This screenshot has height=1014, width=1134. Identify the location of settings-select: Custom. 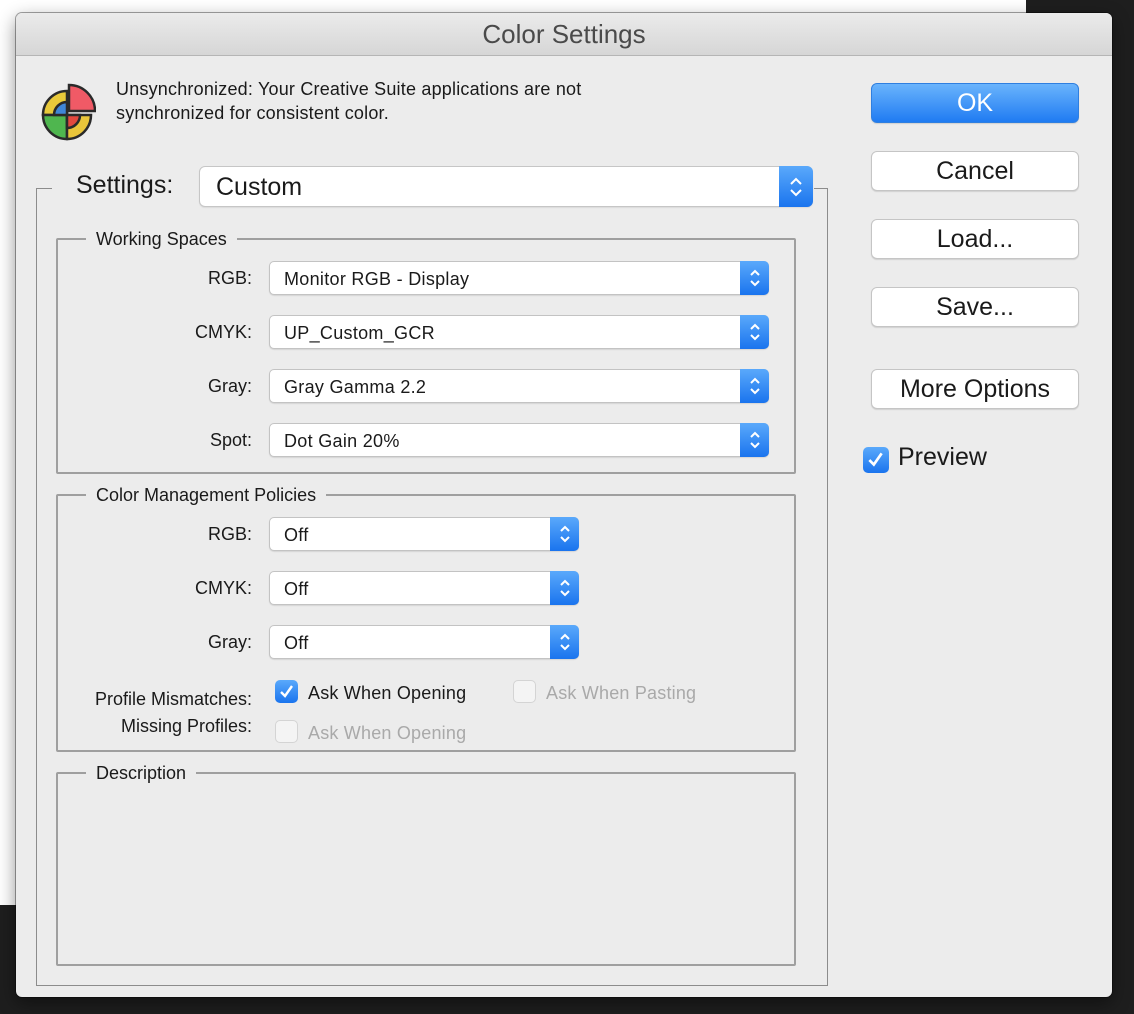
(506, 186).